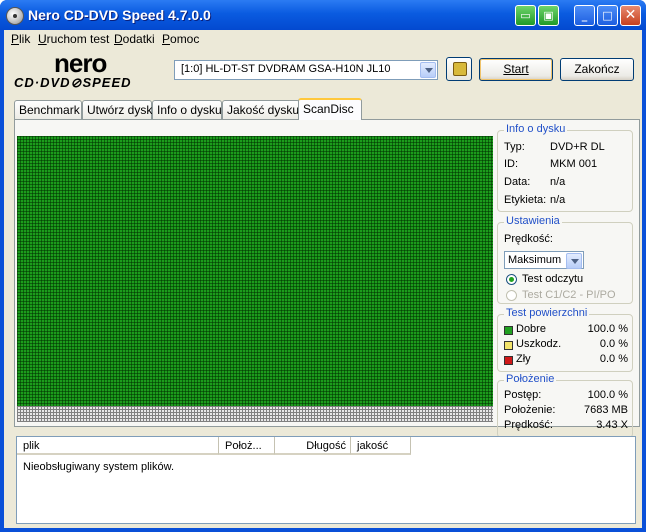  What do you see at coordinates (187, 109) in the screenshot?
I see `tab-disc-info: Info o dysku` at bounding box center [187, 109].